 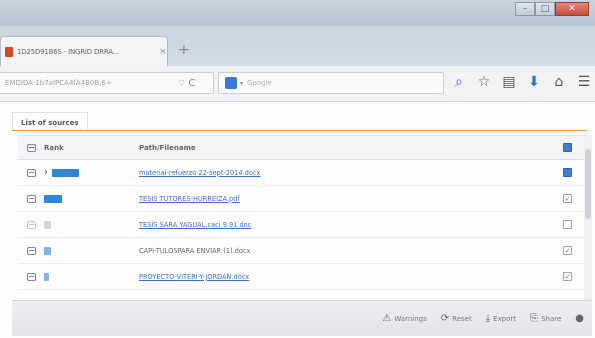 I want to click on path-cell: TESIS TUTORES-HURREIZA.pdf, so click(x=345, y=199).